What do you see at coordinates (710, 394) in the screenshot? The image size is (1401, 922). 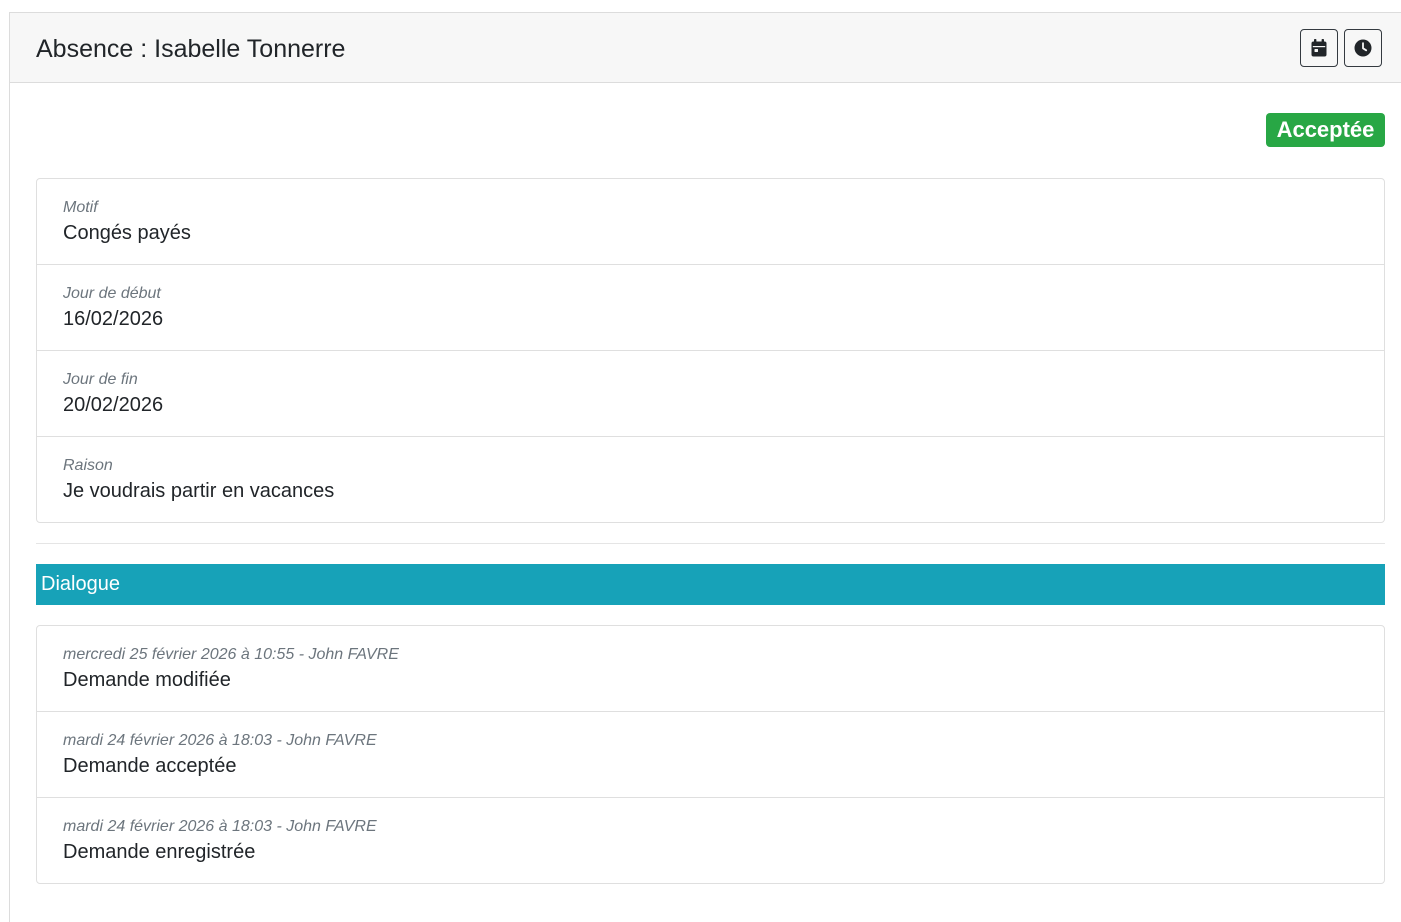 I see `detail-end-date: Jour de fin 20/02/2026` at bounding box center [710, 394].